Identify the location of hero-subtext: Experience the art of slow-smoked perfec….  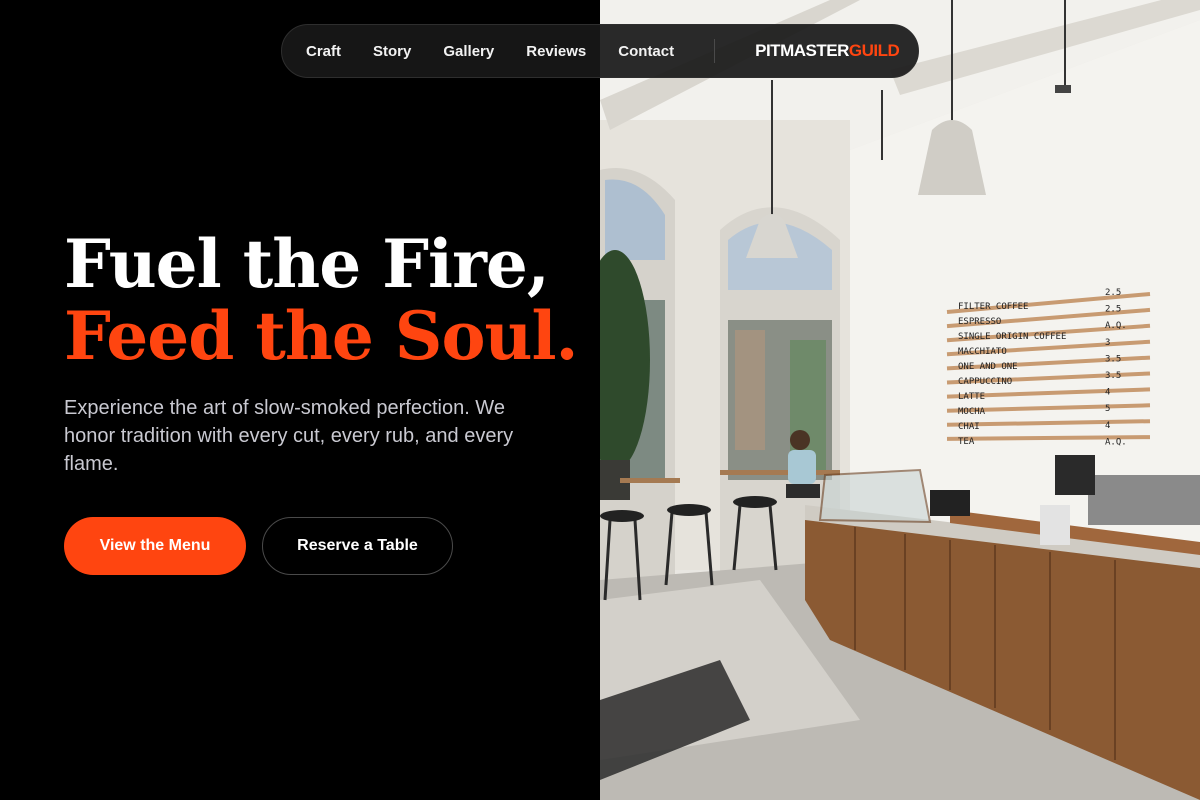
(289, 436).